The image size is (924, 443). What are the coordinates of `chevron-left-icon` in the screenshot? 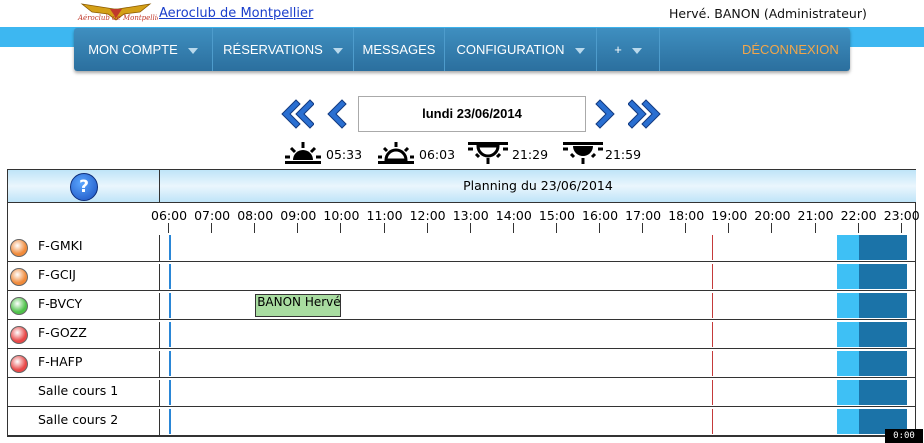 It's located at (335, 114).